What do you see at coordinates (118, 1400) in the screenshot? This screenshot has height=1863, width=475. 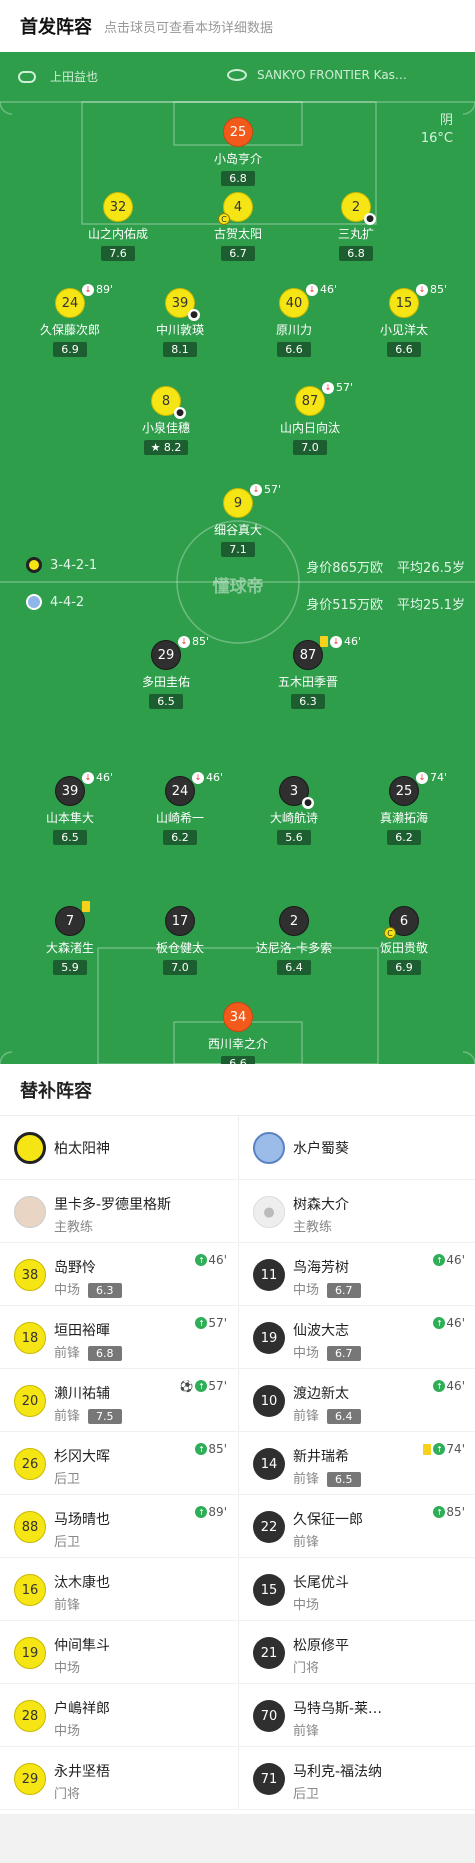 I see `home-sub-row-2: 20 濑川祐辅 前锋 7.5 ⚽ ↑ 57'` at bounding box center [118, 1400].